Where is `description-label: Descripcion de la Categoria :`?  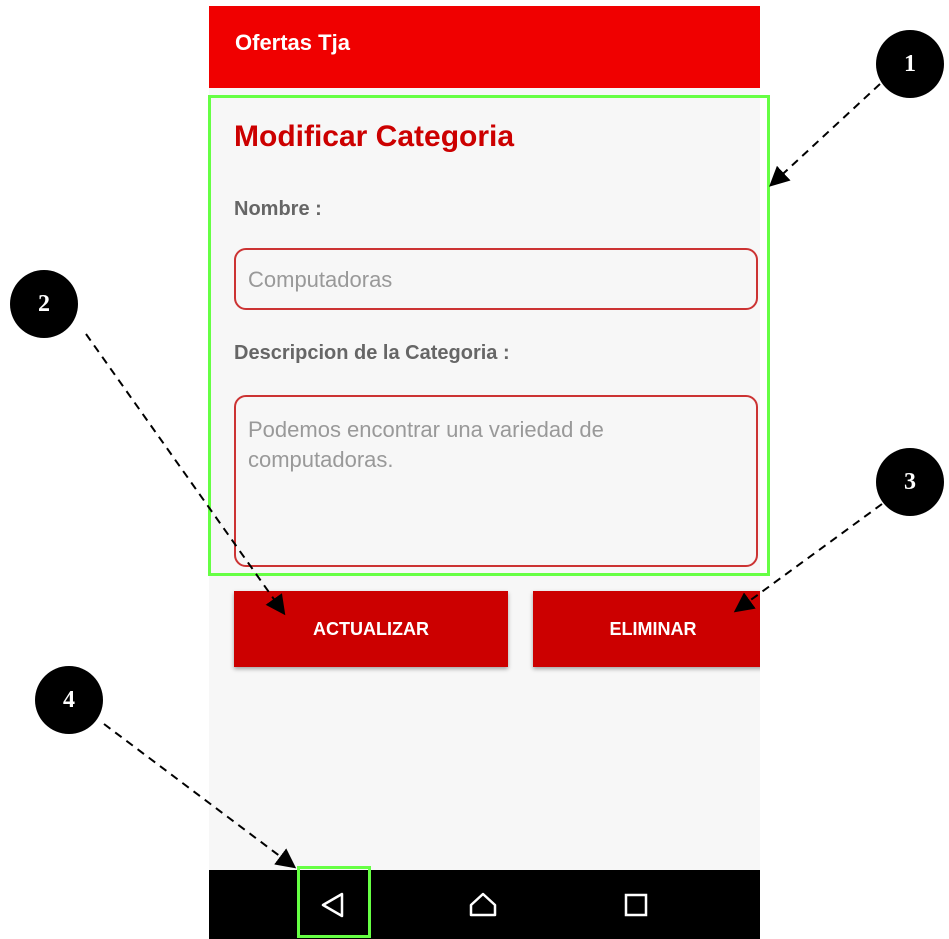 description-label: Descripcion de la Categoria : is located at coordinates (372, 353).